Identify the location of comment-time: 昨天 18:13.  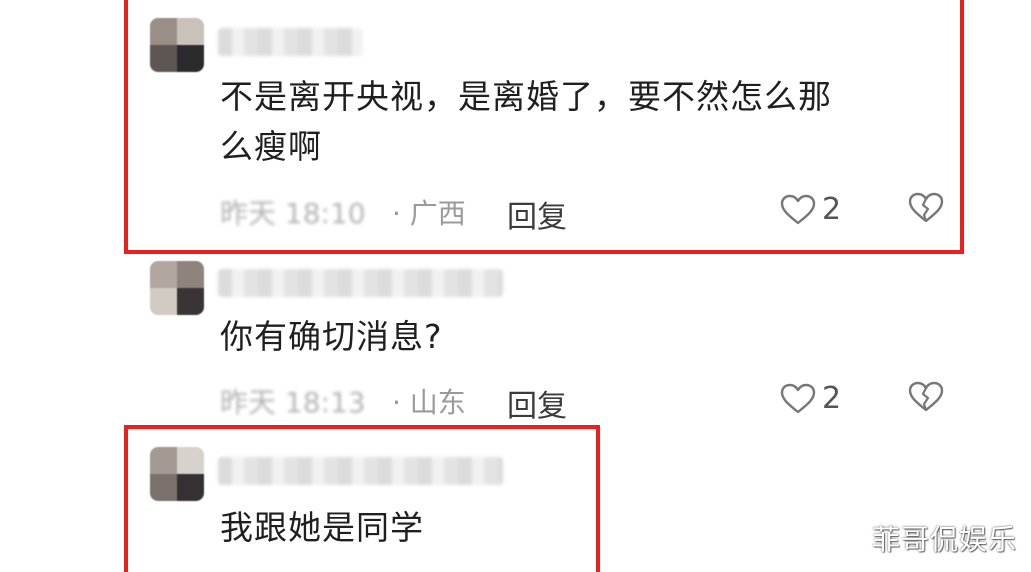
(293, 402).